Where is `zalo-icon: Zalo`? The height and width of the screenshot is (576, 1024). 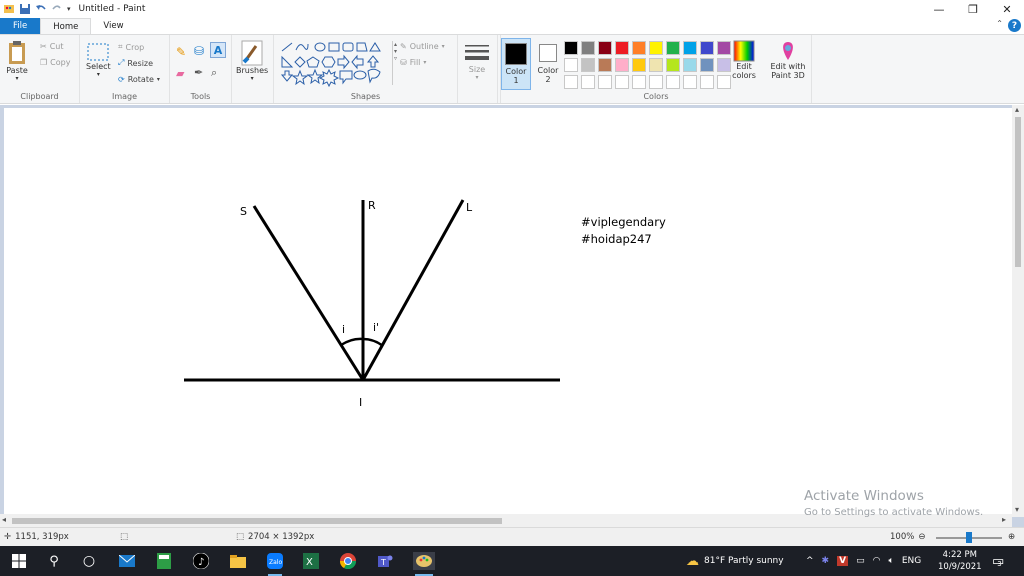 zalo-icon: Zalo is located at coordinates (275, 564).